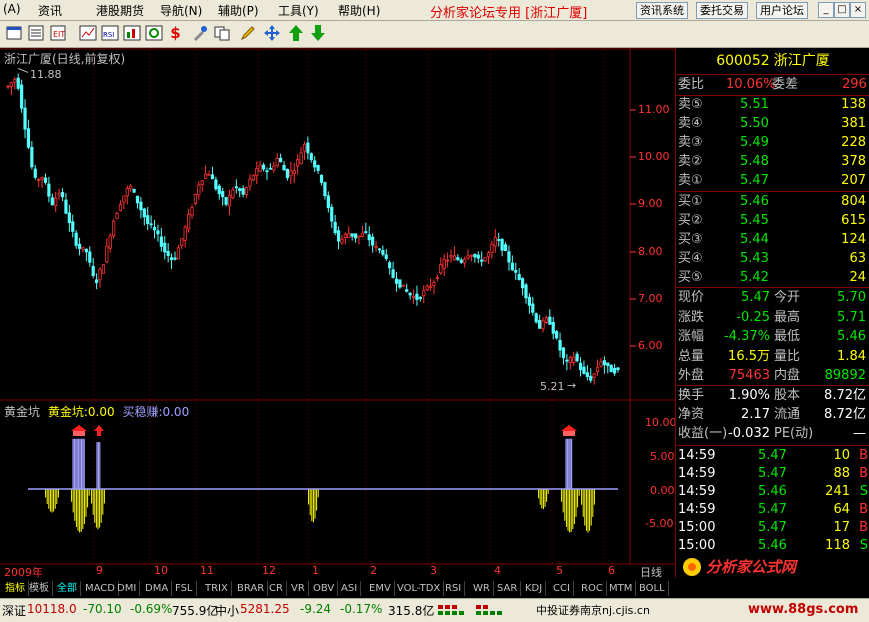  What do you see at coordinates (787, 356) in the screenshot?
I see `stat-label: 量比` at bounding box center [787, 356].